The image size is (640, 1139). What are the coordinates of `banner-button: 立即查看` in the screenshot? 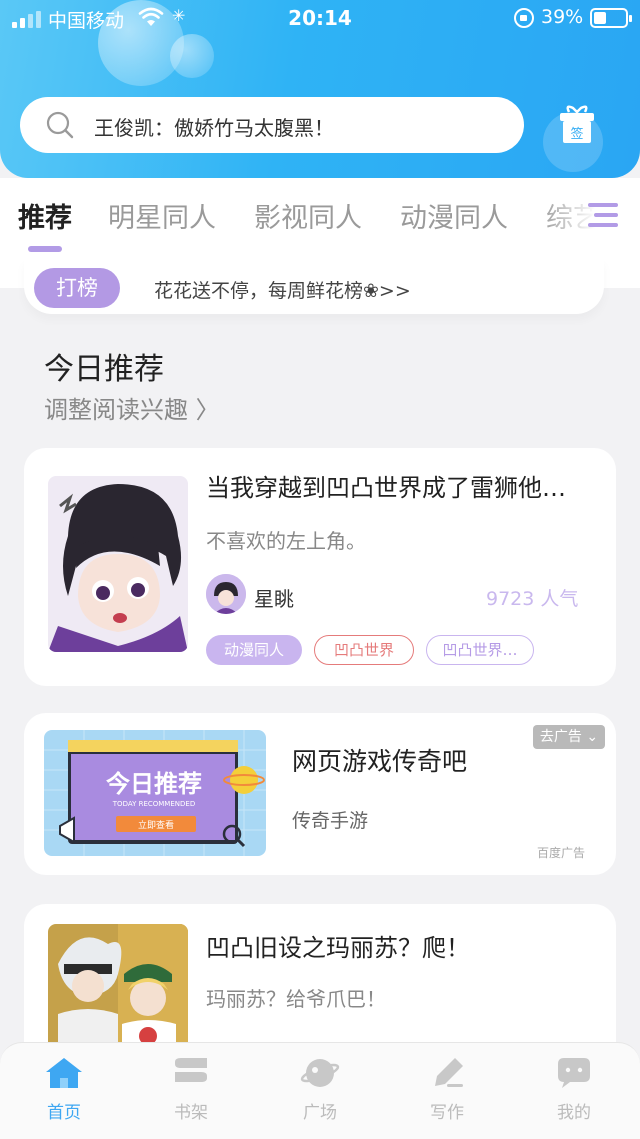 It's located at (156, 825).